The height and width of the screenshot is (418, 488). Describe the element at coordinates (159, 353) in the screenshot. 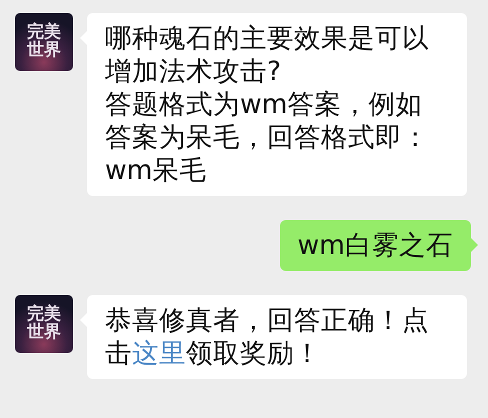

I see `link: 这里` at that location.